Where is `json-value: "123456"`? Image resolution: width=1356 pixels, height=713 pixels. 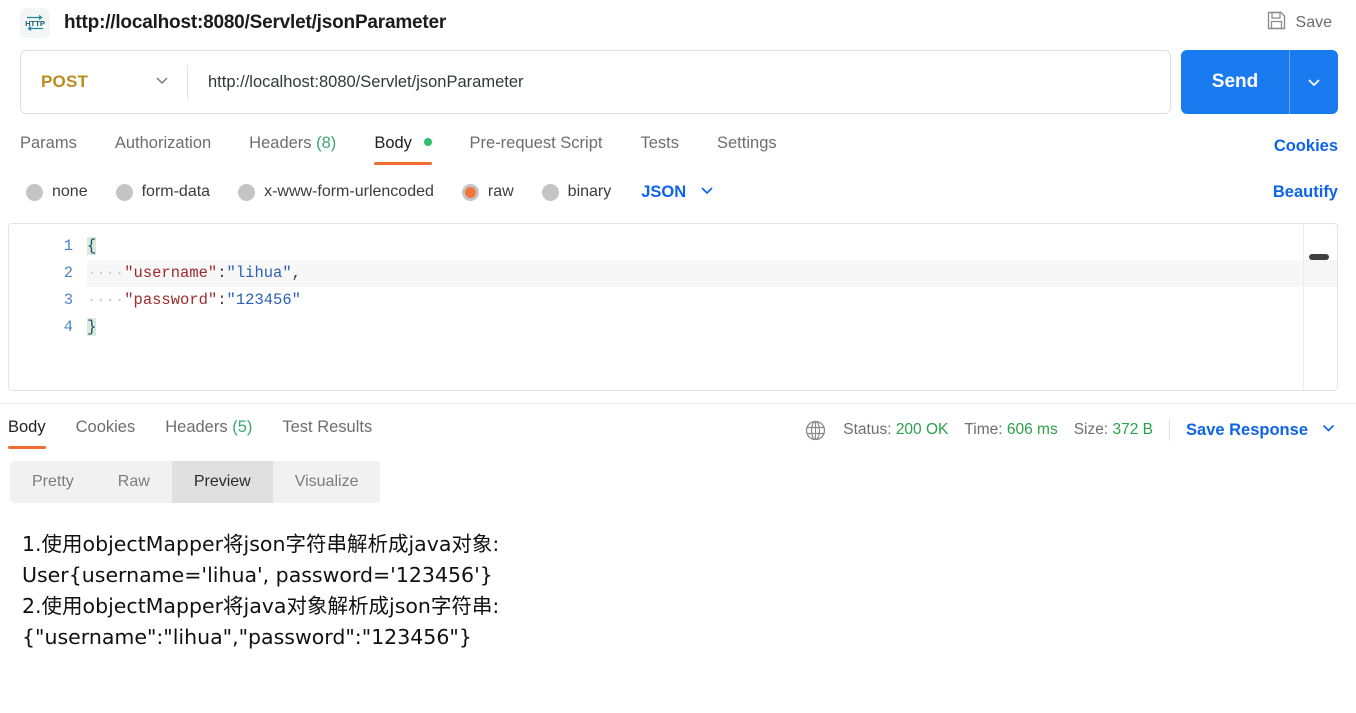 json-value: "123456" is located at coordinates (263, 300).